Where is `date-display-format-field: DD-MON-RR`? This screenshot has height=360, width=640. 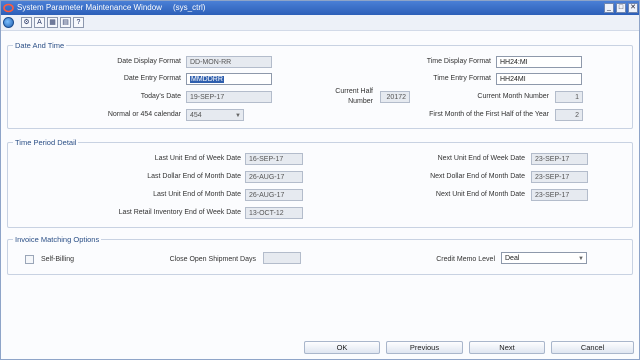
date-display-format-field: DD-MON-RR is located at coordinates (229, 62).